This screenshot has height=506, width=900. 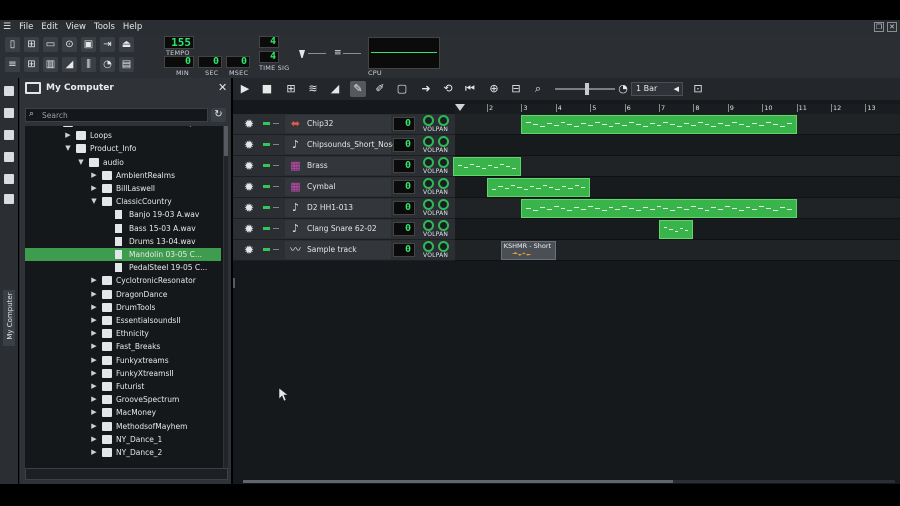 I want to click on new-from-template-icon: ⊞, so click(x=31, y=44).